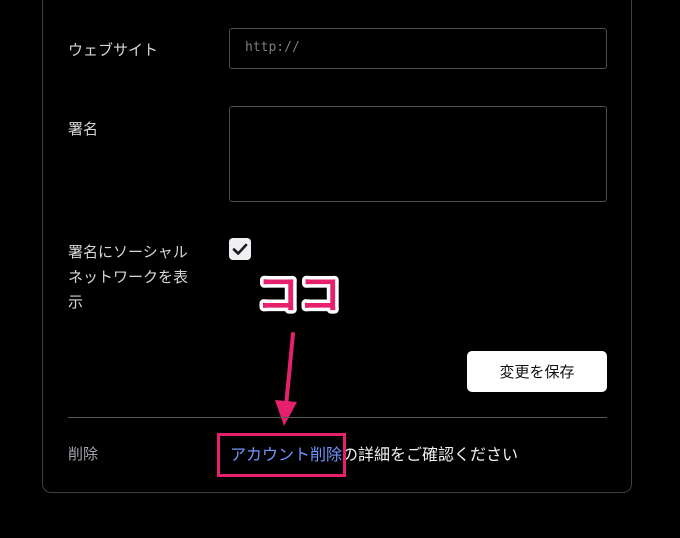 The image size is (680, 538). I want to click on callout-label: ココ, so click(299, 295).